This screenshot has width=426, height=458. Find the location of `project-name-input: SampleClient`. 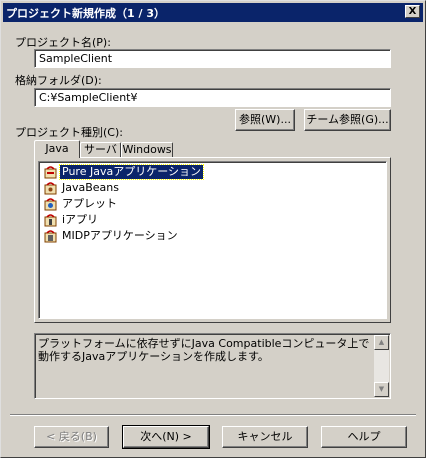

project-name-input: SampleClient is located at coordinates (212, 58).